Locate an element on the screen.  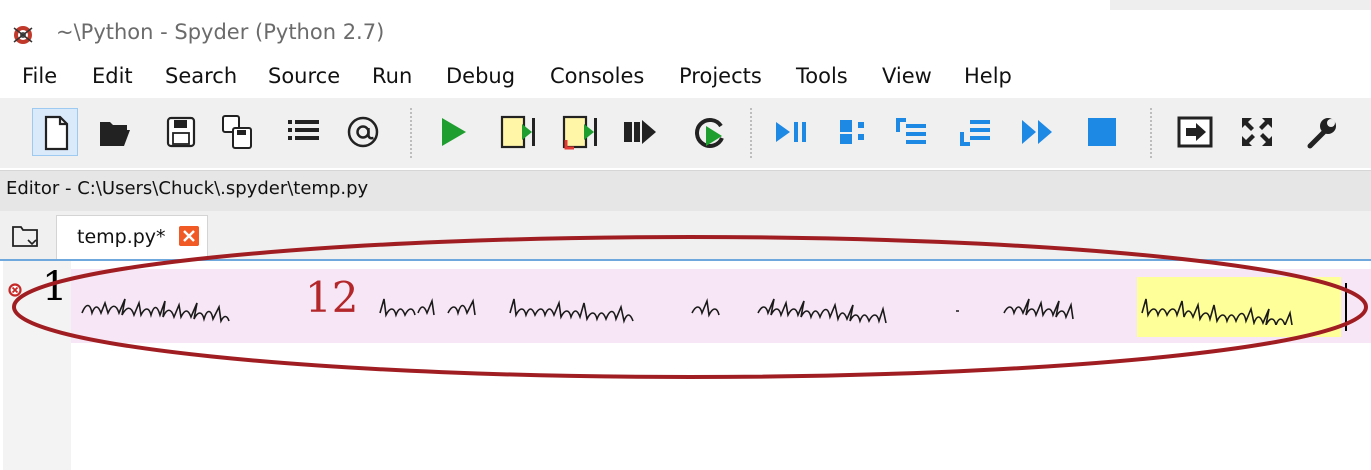
maximize-pane-icon is located at coordinates (1195, 132).